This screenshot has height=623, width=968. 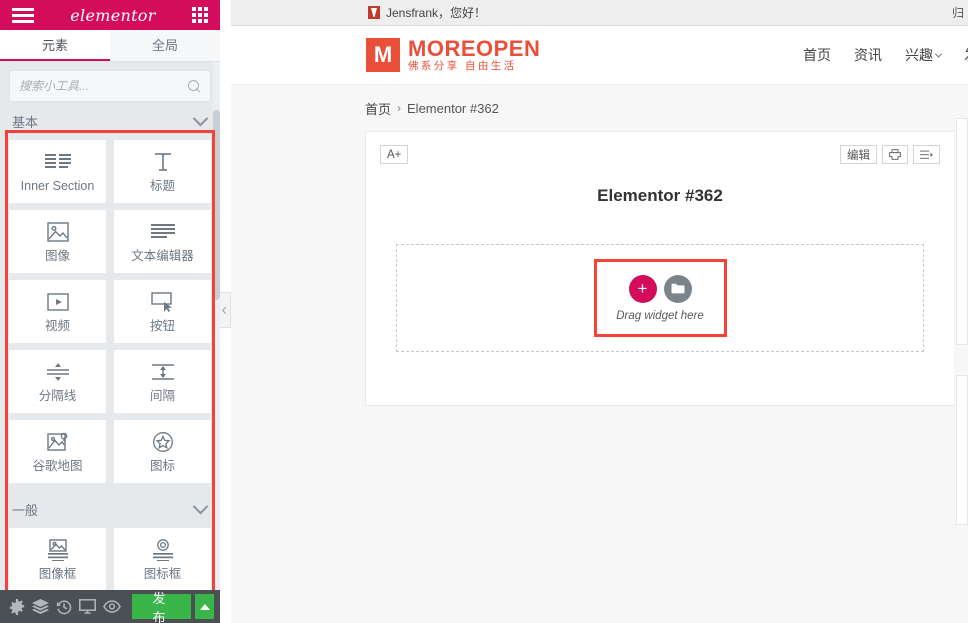 I want to click on grid-apps-icon, so click(x=199, y=15).